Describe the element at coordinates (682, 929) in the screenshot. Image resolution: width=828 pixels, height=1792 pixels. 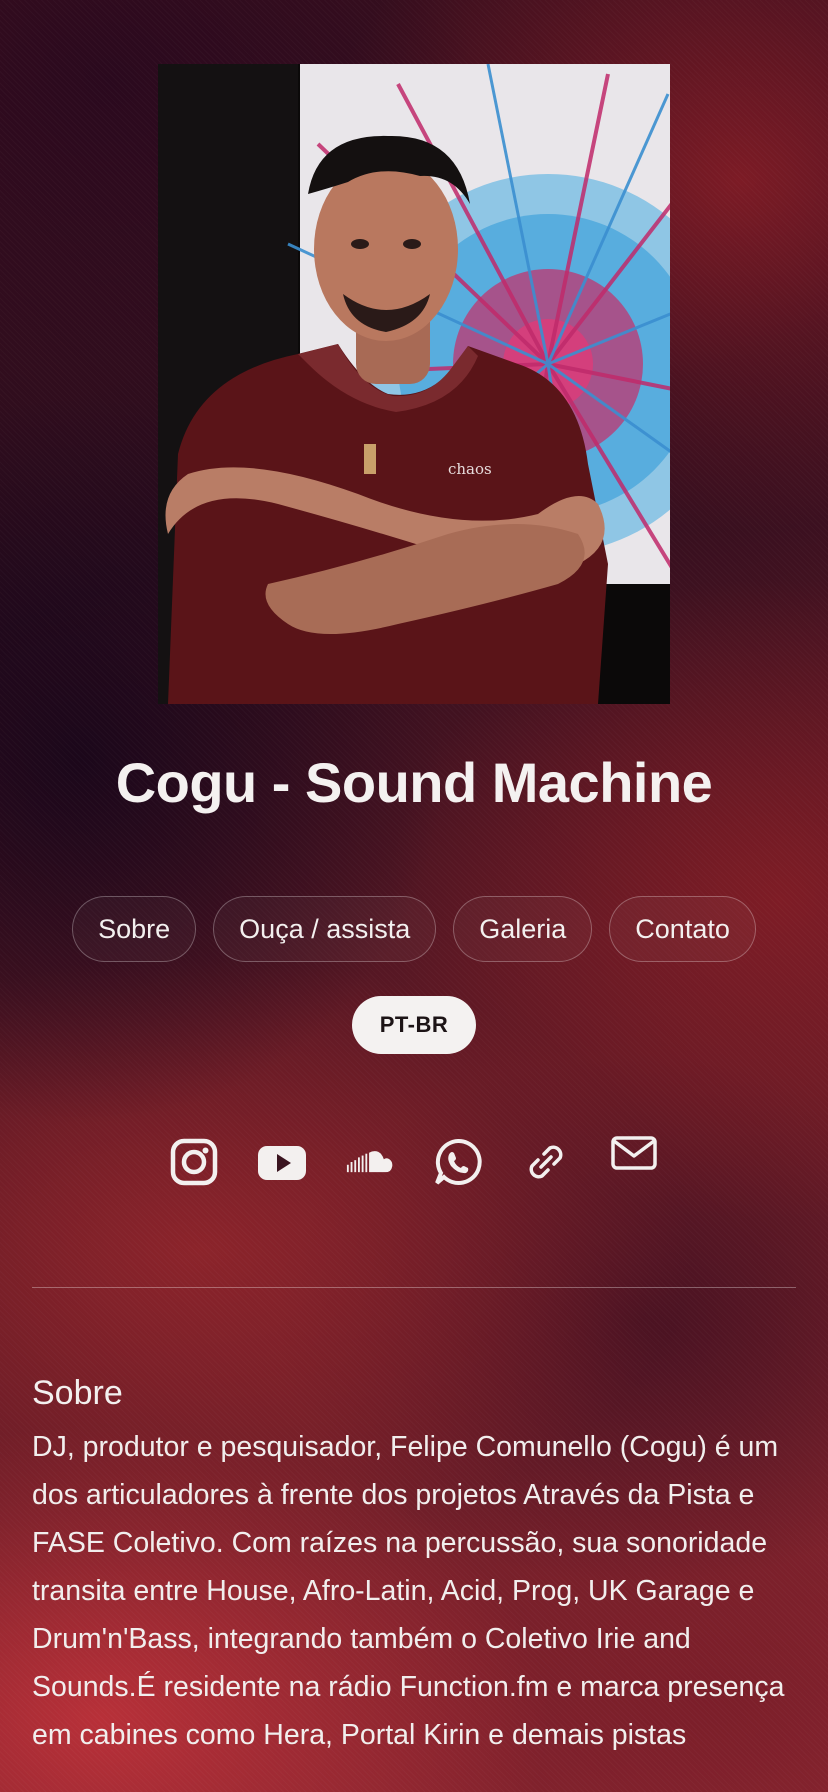
I see `nav-item-contato: Contato` at that location.